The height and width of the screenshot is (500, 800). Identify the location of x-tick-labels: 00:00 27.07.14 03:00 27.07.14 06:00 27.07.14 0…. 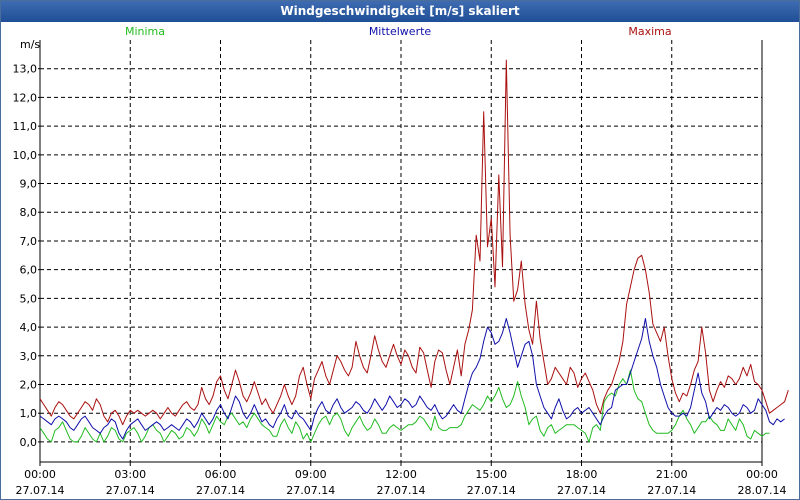
(401, 482).